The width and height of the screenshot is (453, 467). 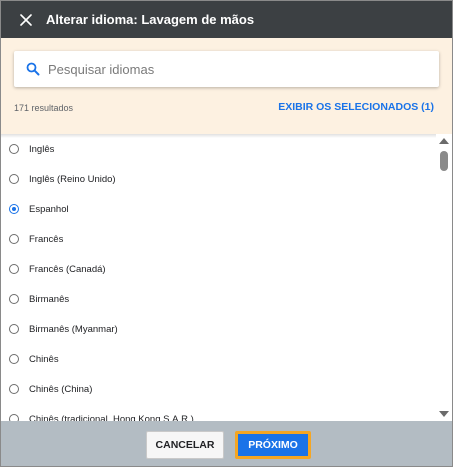 What do you see at coordinates (46, 239) in the screenshot?
I see `language-option-label: Francês` at bounding box center [46, 239].